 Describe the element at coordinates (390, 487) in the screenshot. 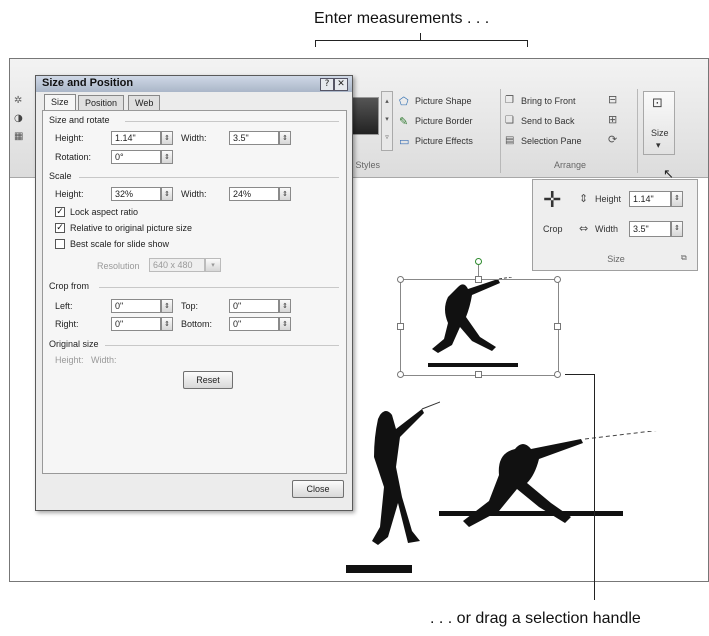

I see `fencer-image-left` at that location.